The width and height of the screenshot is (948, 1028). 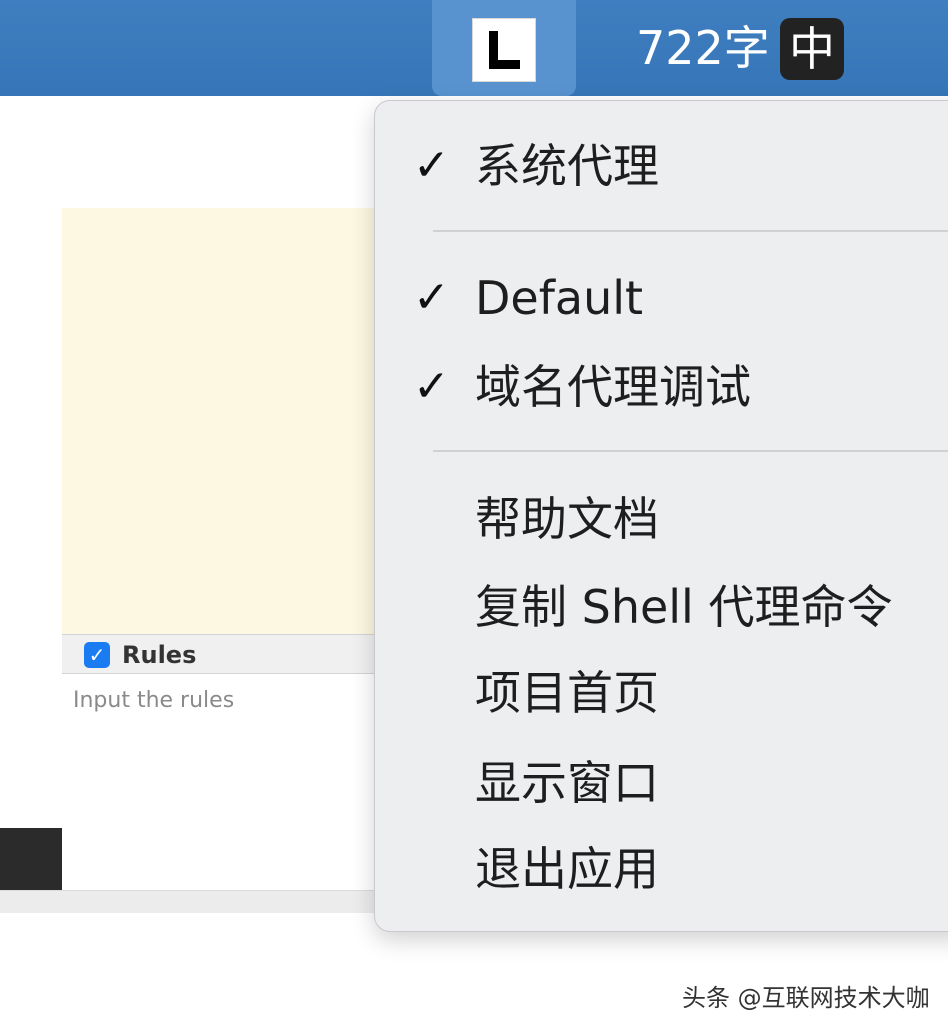 I want to click on rules-header: ✓ Rules, so click(x=221, y=654).